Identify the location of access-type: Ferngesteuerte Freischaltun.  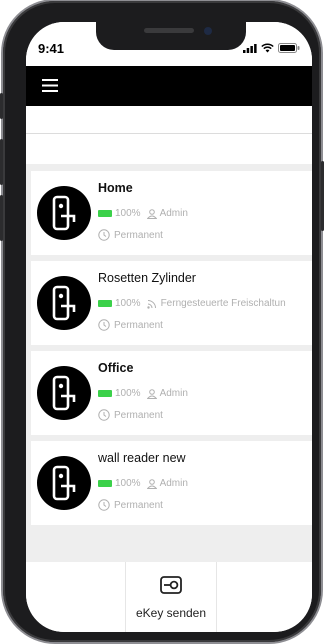
(223, 303).